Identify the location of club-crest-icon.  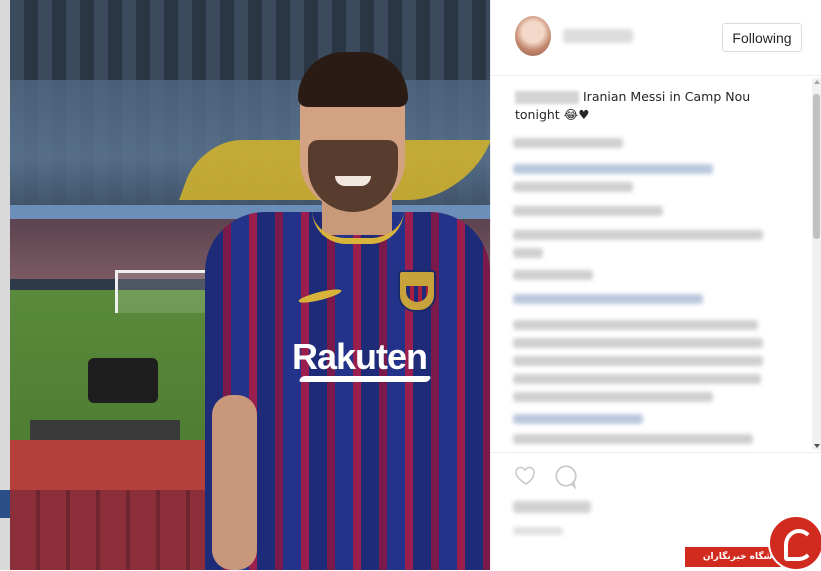
(417, 291).